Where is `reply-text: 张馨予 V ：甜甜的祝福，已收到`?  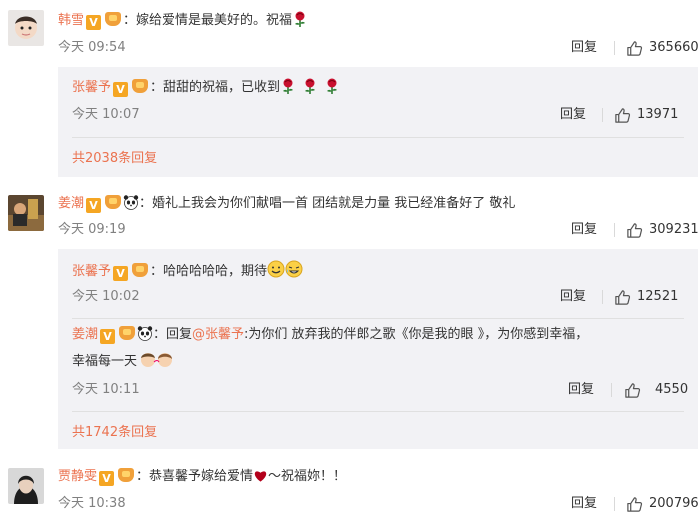 reply-text: 张馨予 V ：甜甜的祝福，已收到 is located at coordinates (206, 87).